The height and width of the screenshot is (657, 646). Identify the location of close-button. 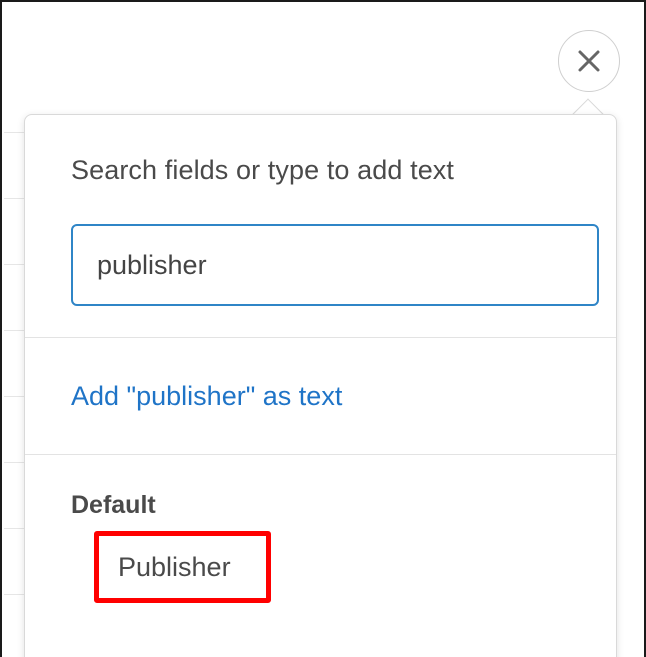
(589, 61).